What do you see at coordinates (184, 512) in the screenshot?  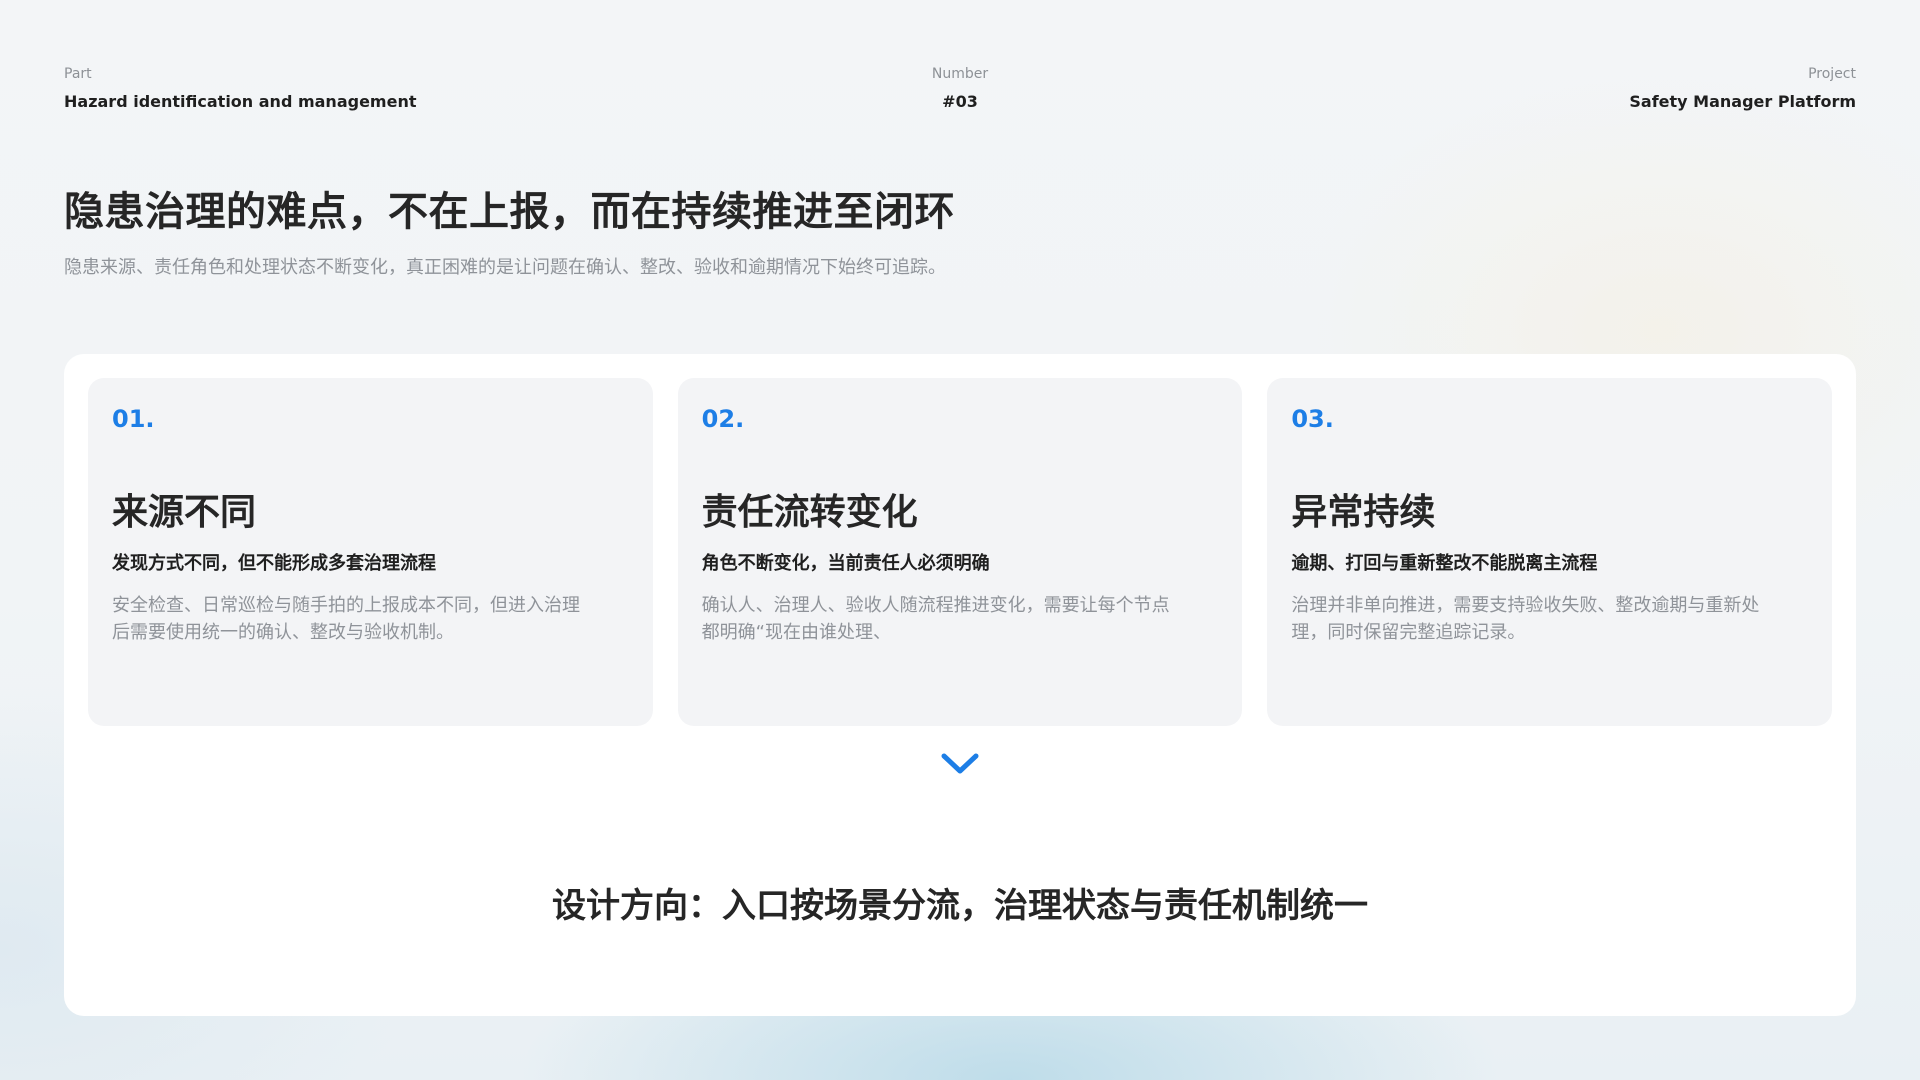 I see `card-title: 来源不同` at bounding box center [184, 512].